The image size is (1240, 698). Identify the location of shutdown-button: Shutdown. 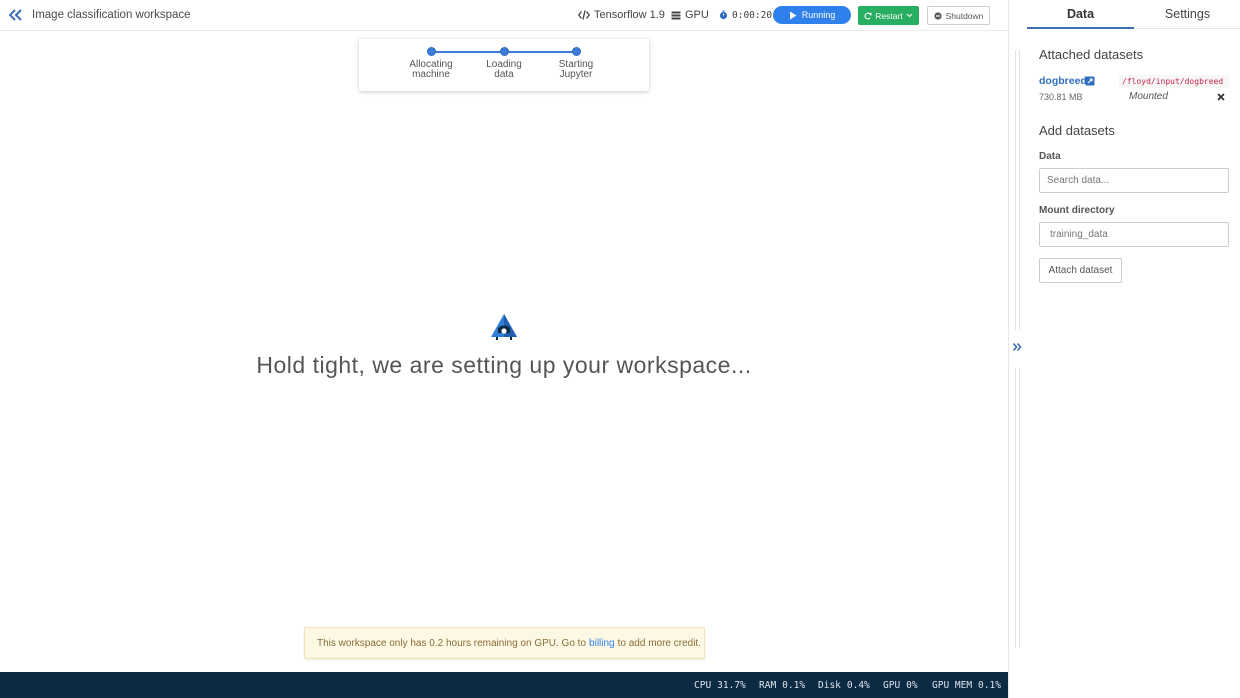
(958, 15).